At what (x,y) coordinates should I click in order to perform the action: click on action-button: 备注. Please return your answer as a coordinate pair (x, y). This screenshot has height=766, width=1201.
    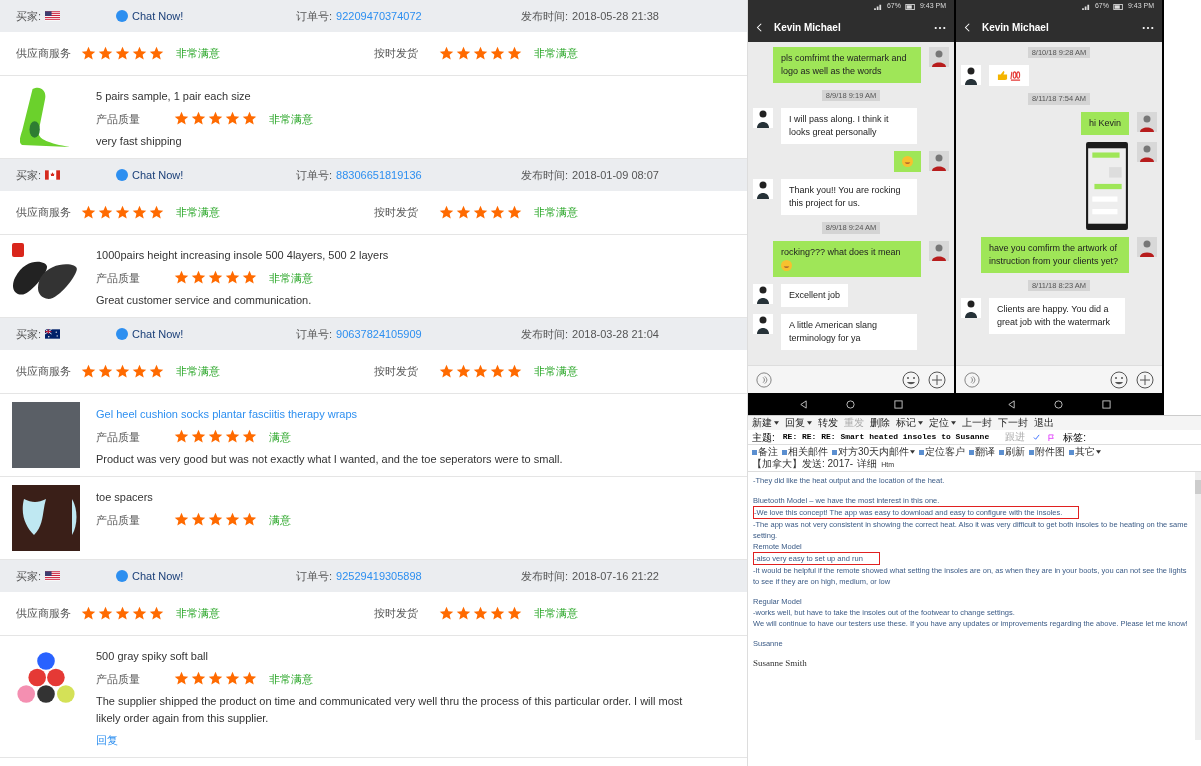
    Looking at the image, I should click on (765, 452).